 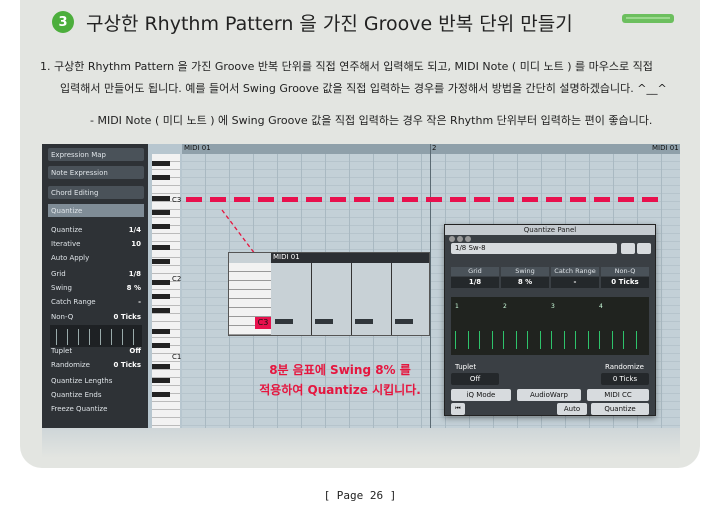 I want to click on caption-line-2: 적용하여 Quantize 시킵니다., so click(x=340, y=390).